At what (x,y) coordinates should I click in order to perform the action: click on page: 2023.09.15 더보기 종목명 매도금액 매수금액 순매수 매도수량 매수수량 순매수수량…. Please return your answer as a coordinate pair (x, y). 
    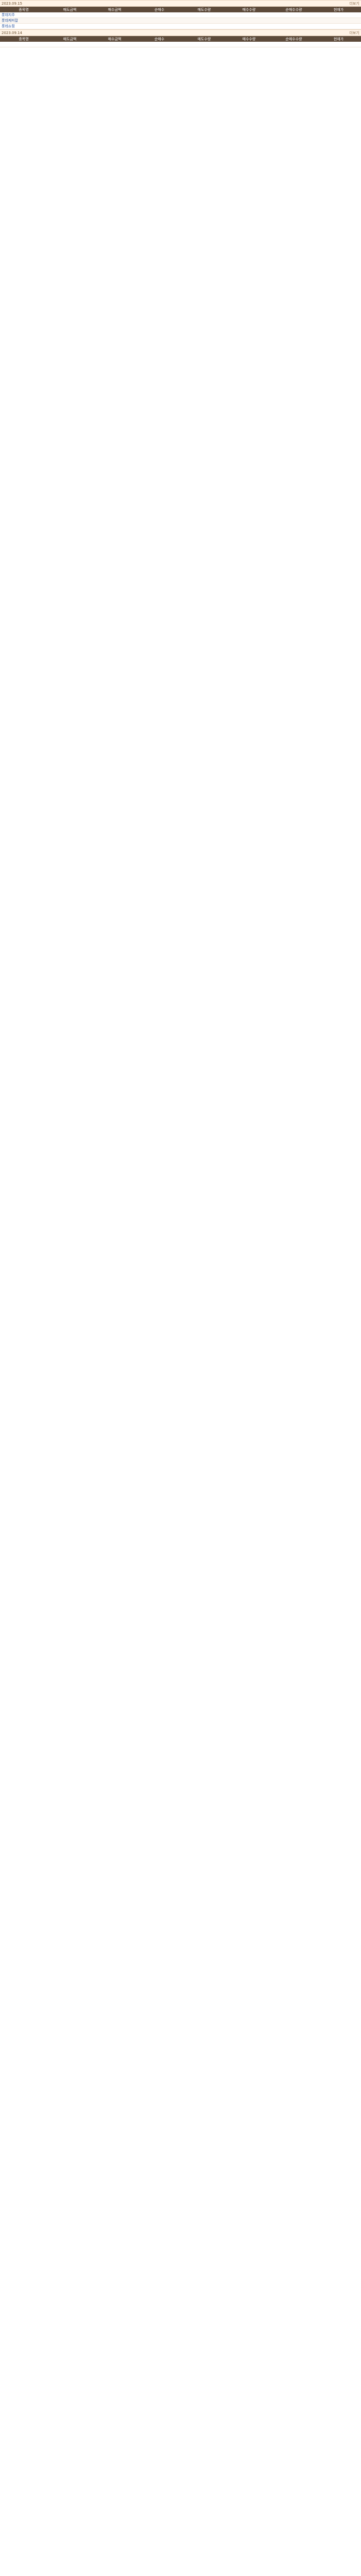
    Looking at the image, I should click on (180, 23).